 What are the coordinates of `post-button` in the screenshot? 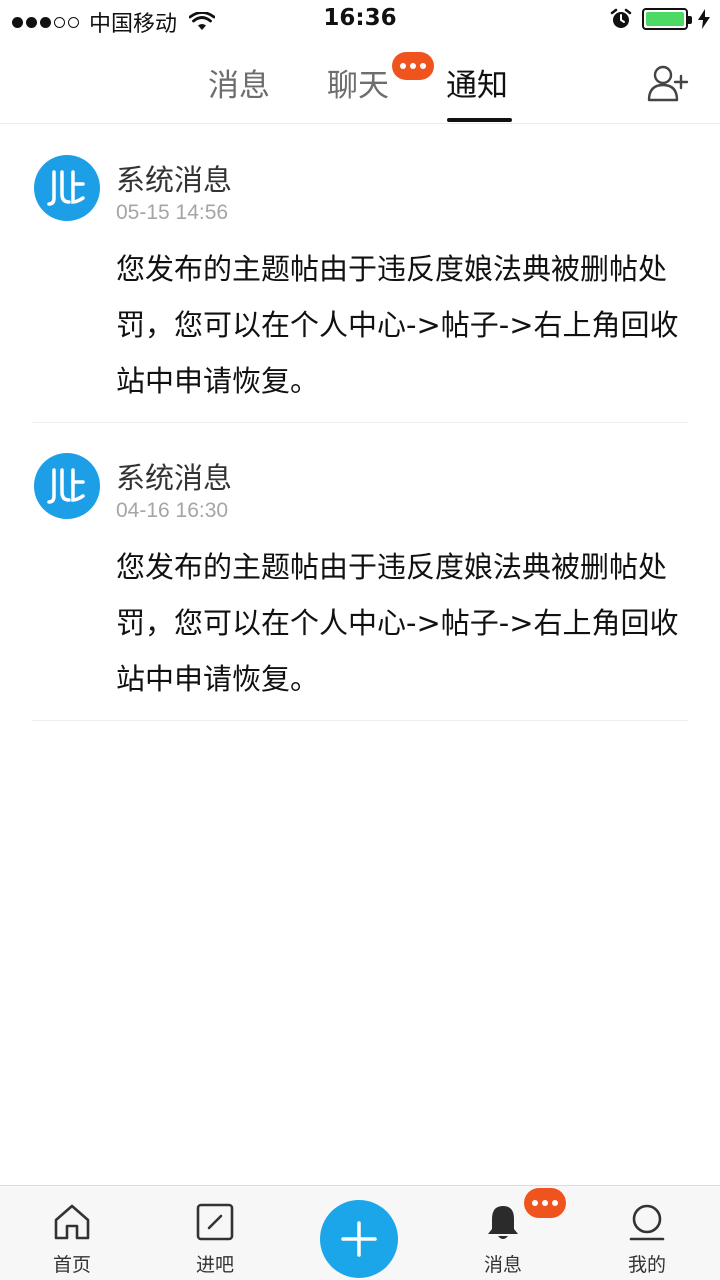 It's located at (359, 1239).